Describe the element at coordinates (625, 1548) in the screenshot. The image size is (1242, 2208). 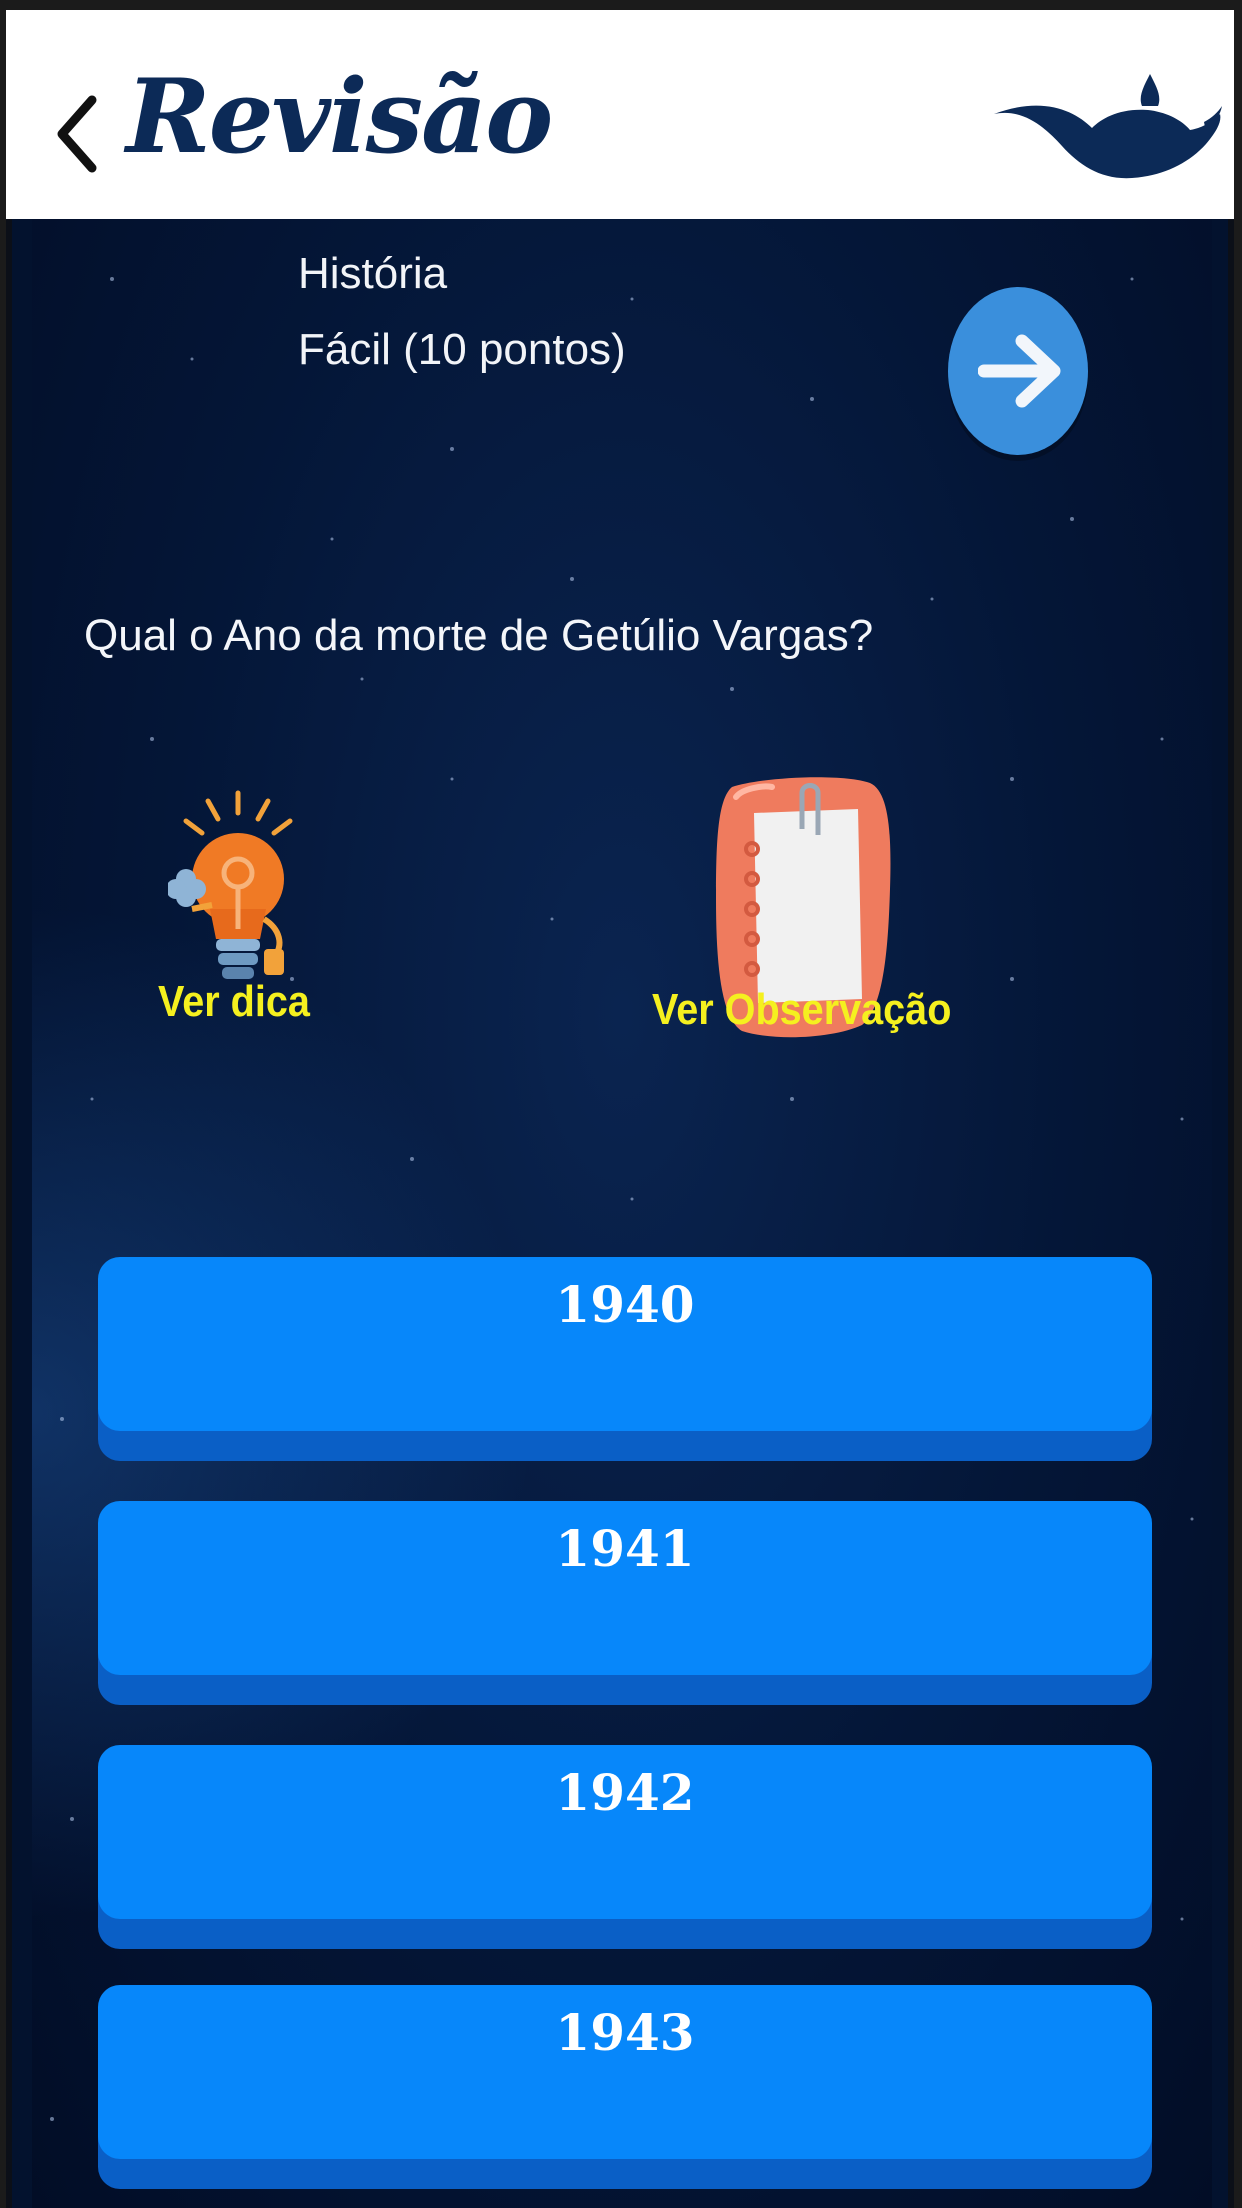
I see `answer-label: 1941` at that location.